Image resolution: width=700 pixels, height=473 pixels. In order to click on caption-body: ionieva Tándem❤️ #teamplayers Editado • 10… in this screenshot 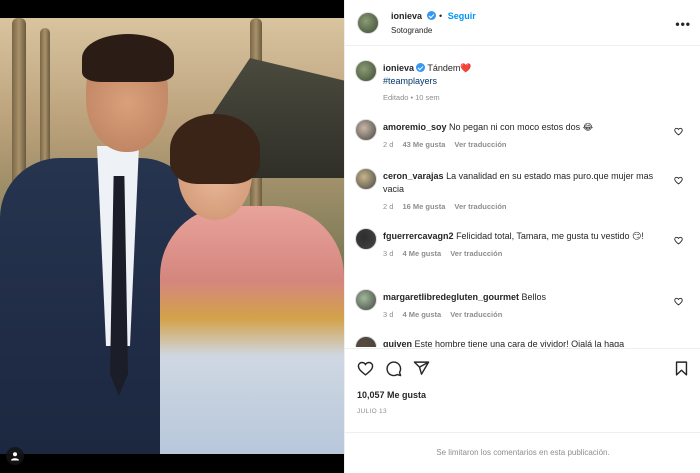, I will do `click(528, 83)`.